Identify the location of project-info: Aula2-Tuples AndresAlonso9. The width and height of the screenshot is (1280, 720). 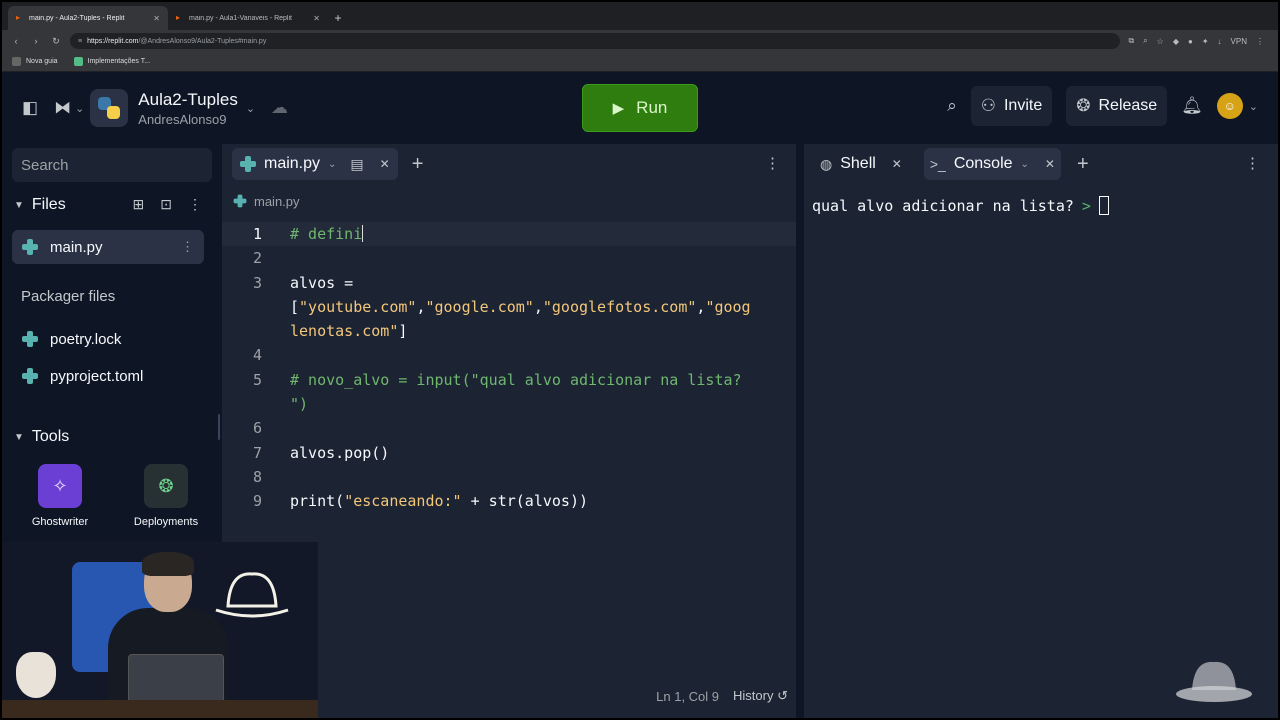
(188, 108).